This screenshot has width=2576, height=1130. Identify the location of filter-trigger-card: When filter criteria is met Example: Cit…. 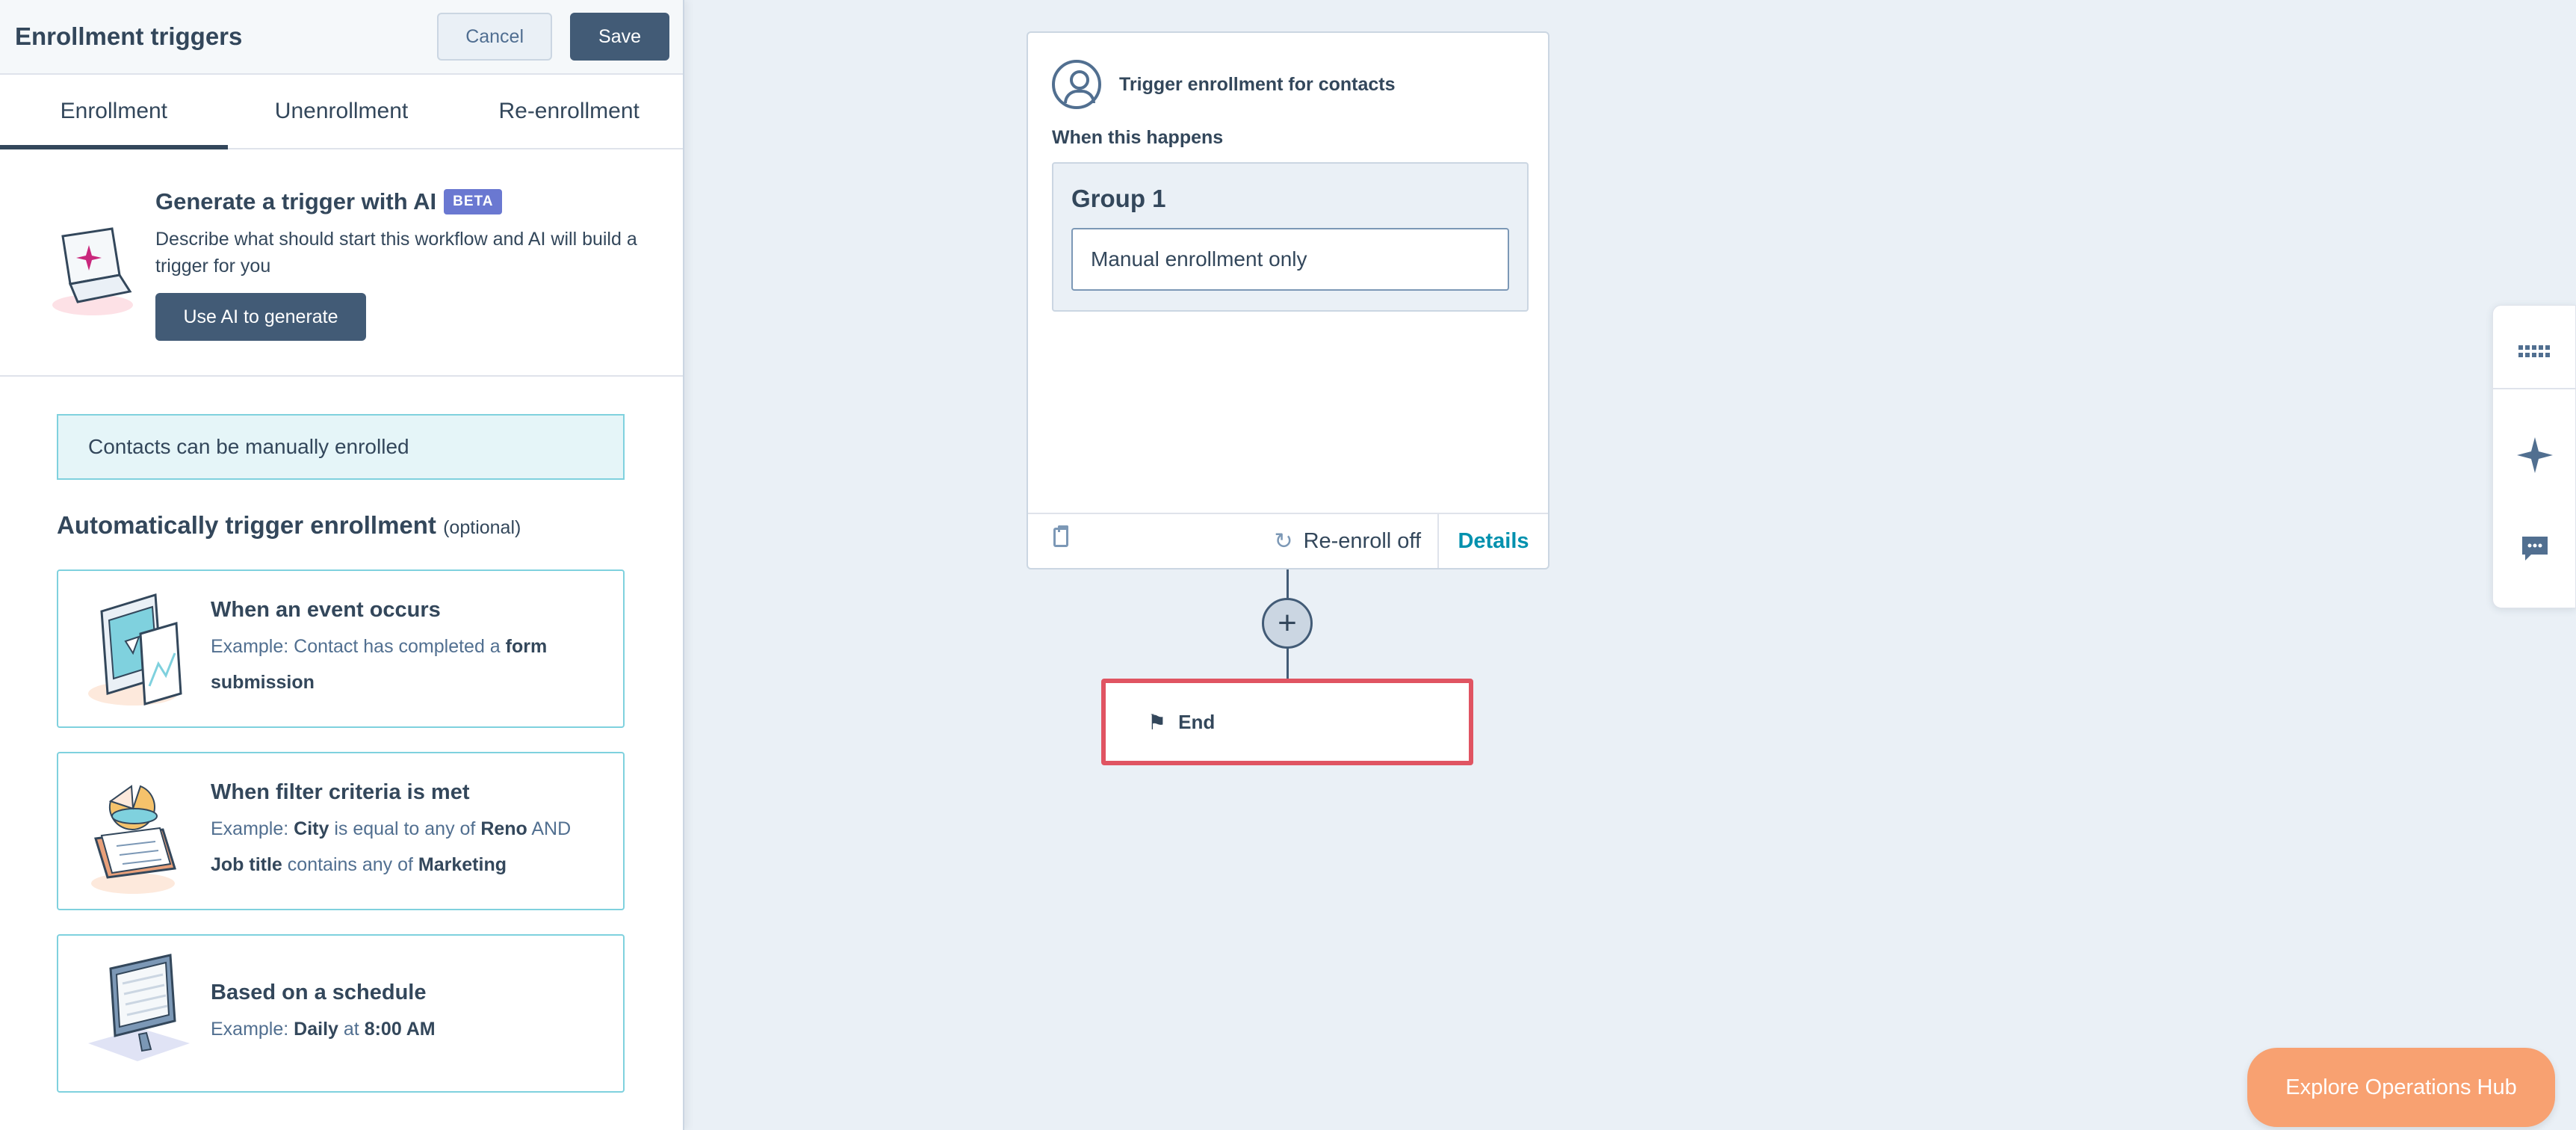
(341, 831).